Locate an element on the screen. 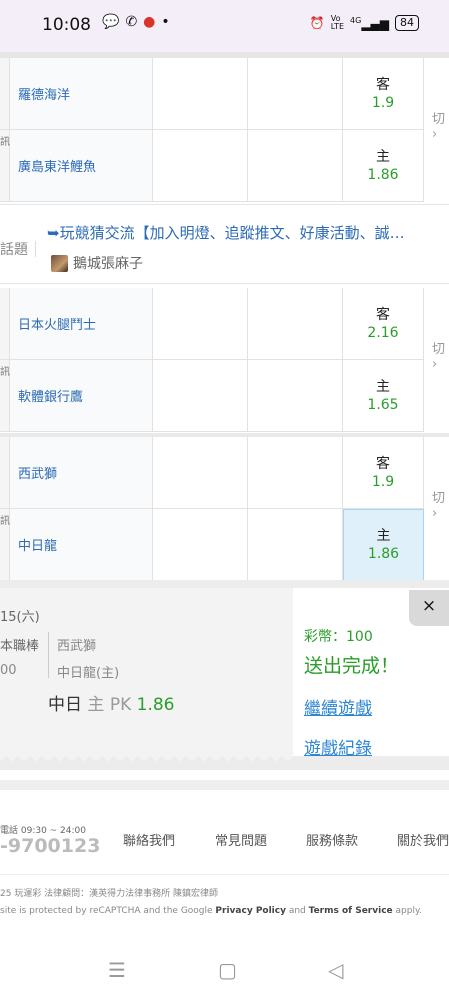  team-name: 羅德海洋 is located at coordinates (81, 94).